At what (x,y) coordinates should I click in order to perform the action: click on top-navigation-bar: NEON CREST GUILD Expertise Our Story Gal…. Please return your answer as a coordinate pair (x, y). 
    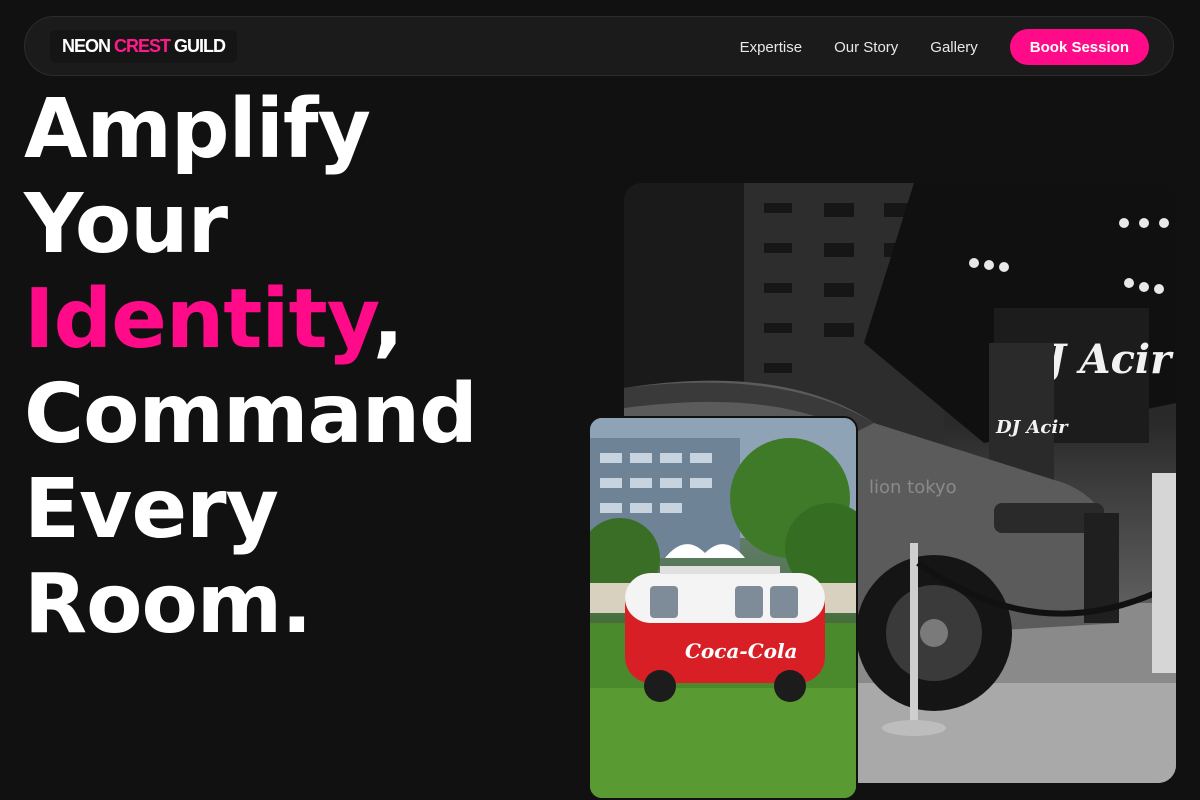
    Looking at the image, I should click on (599, 46).